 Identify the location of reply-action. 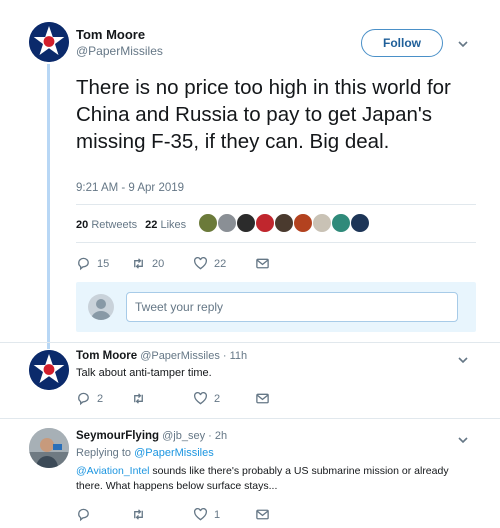
(103, 514).